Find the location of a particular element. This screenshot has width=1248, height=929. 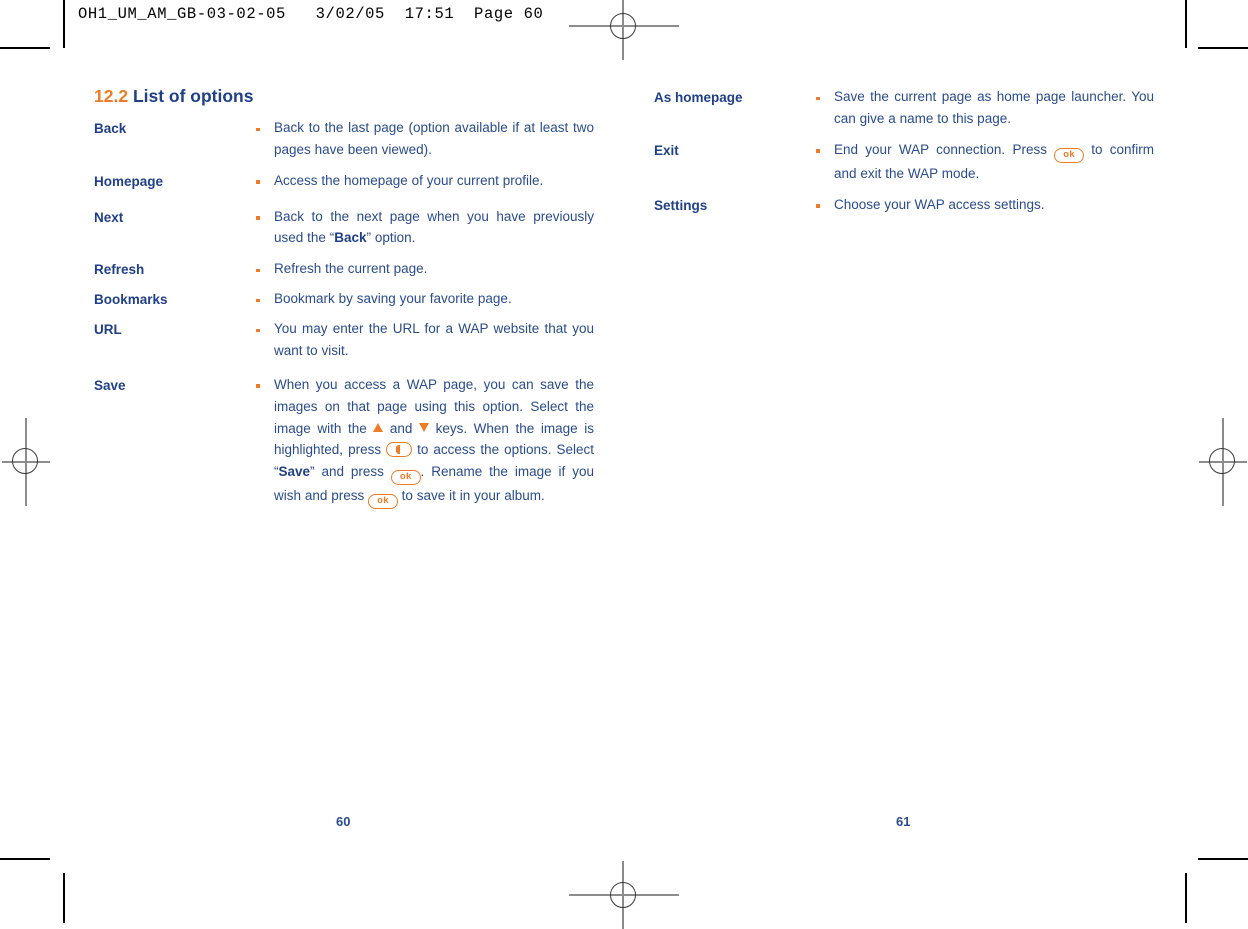

option-label: Next is located at coordinates (109, 217).